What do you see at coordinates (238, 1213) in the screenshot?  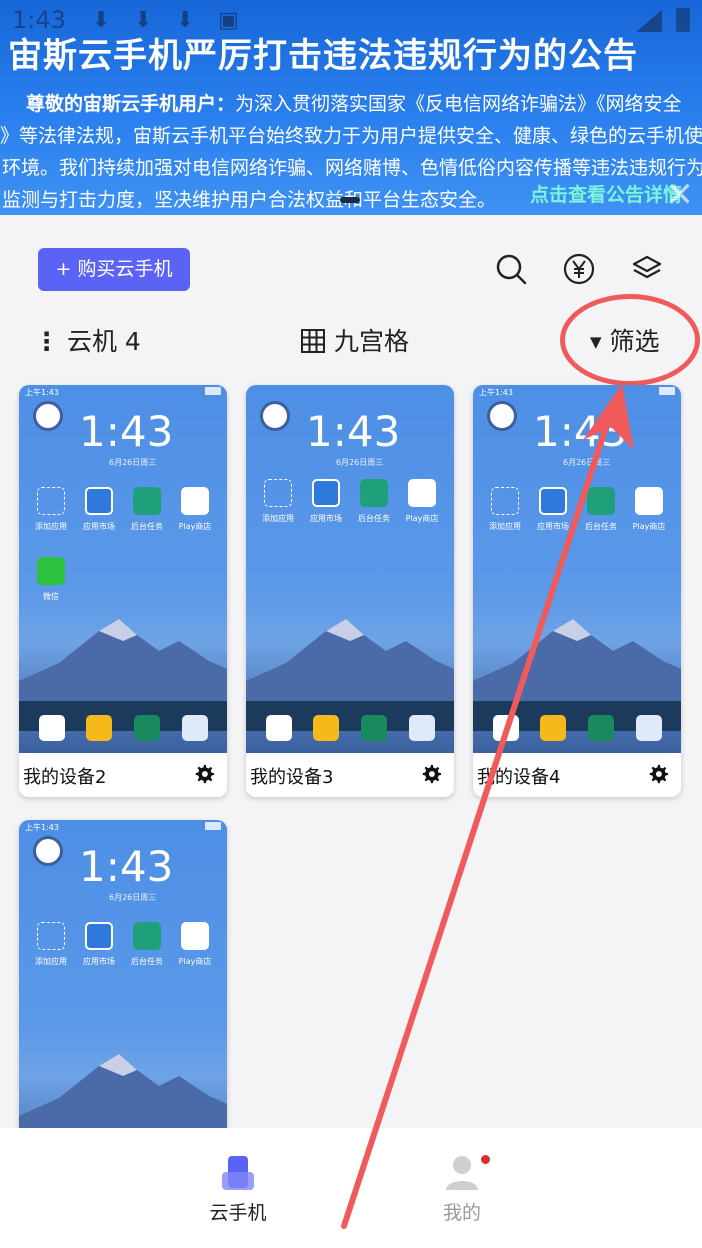 I see `nav-label: 云手机` at bounding box center [238, 1213].